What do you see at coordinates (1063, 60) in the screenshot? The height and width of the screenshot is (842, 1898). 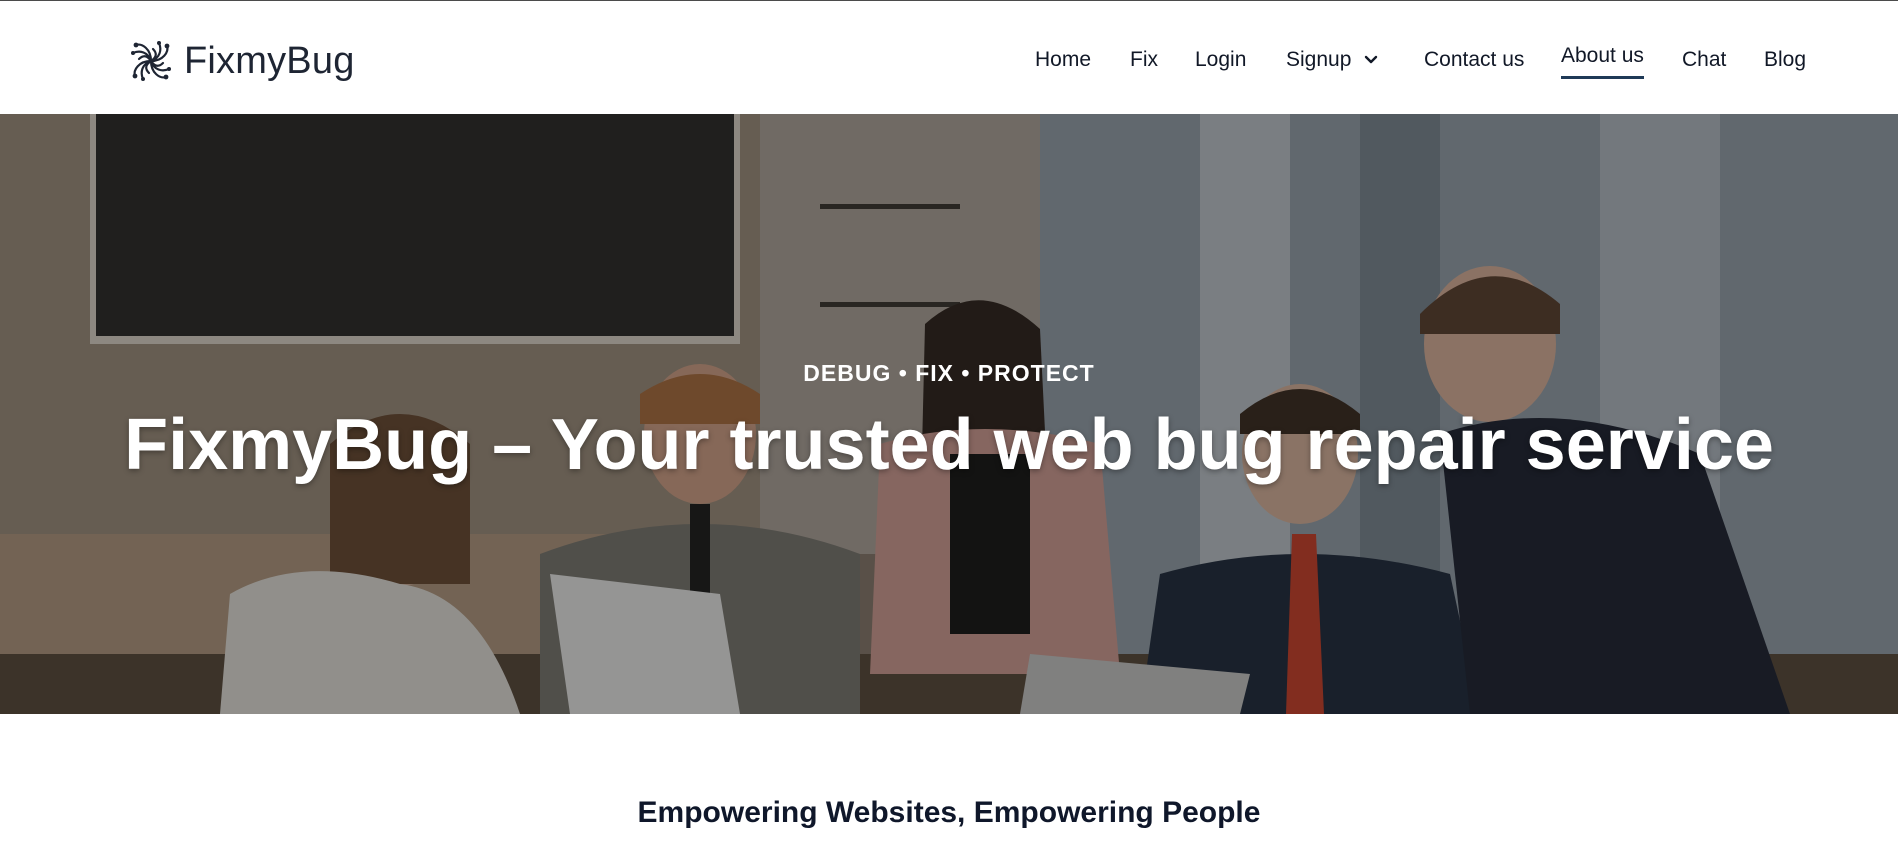 I see `nav-home: Home` at bounding box center [1063, 60].